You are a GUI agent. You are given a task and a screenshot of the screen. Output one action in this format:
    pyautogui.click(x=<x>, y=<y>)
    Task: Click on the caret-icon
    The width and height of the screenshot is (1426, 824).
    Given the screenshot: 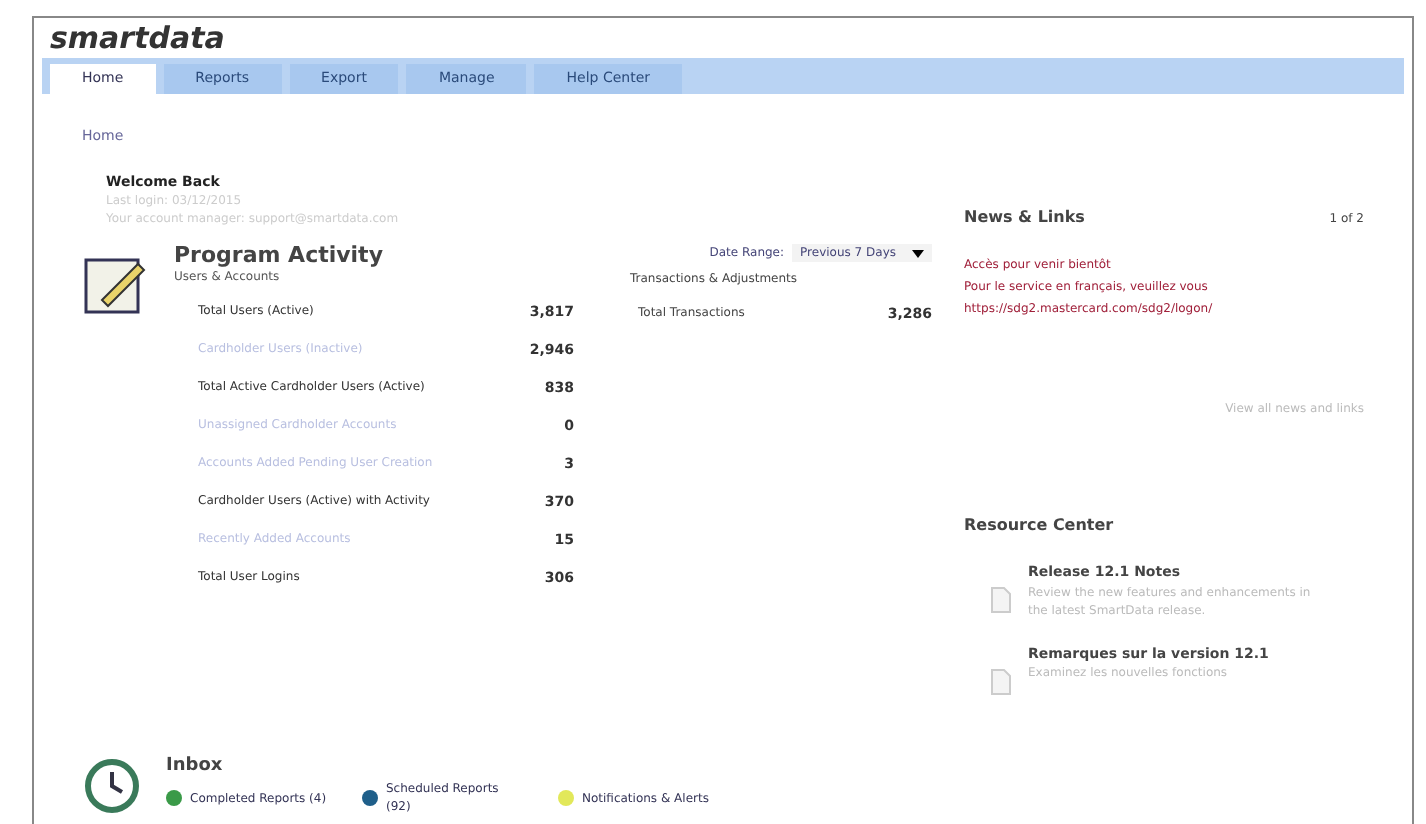 What is the action you would take?
    pyautogui.click(x=918, y=253)
    